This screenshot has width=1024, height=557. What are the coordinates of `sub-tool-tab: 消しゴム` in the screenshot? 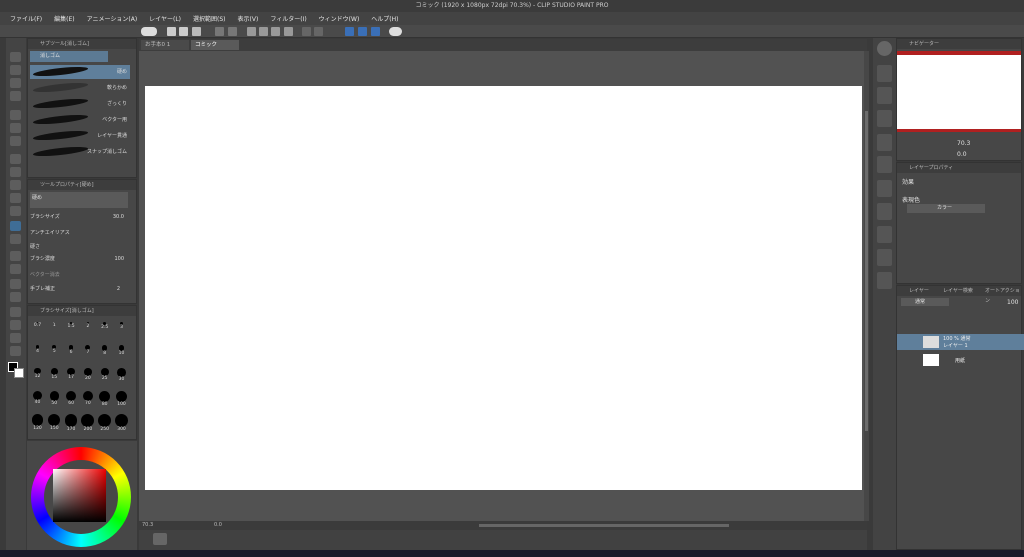 It's located at (69, 56).